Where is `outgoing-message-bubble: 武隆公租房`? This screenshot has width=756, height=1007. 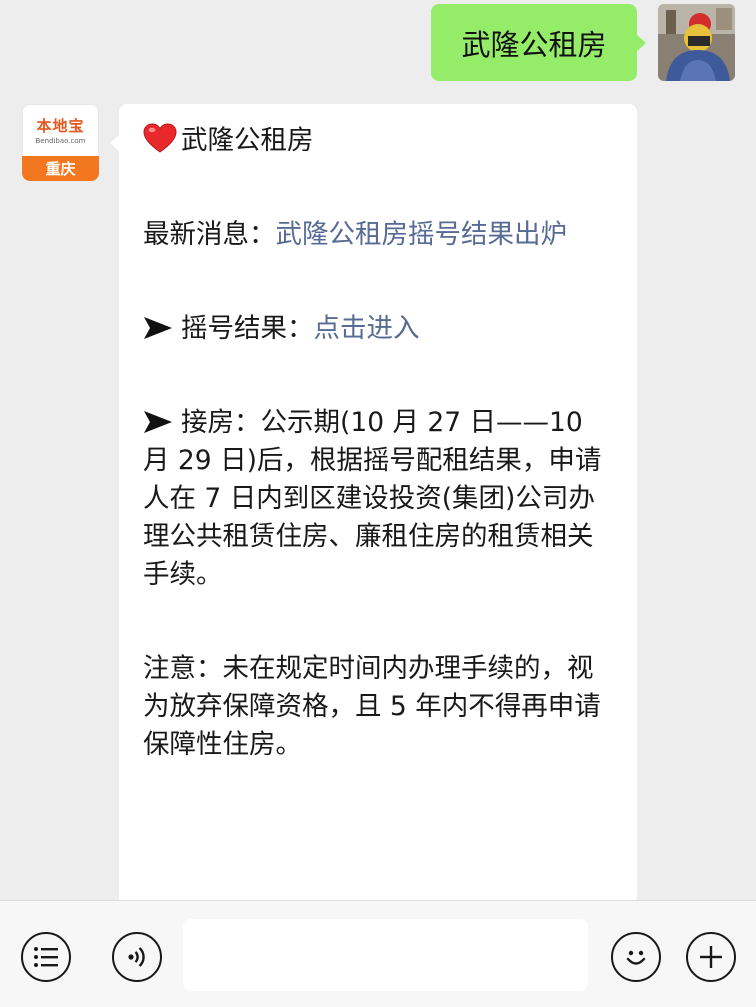 outgoing-message-bubble: 武隆公租房 is located at coordinates (538, 42).